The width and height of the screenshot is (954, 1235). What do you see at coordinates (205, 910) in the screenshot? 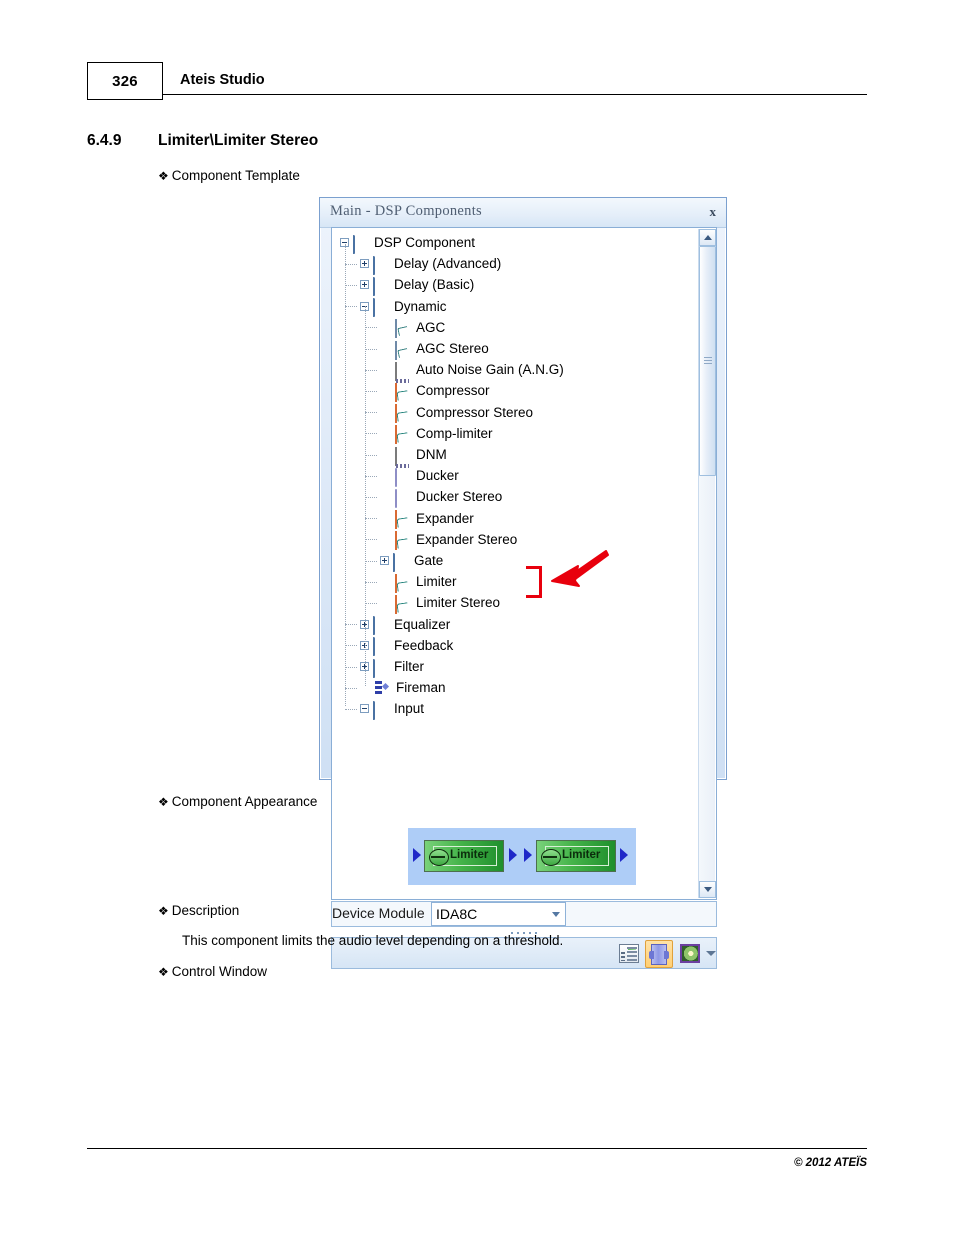
I see `bullet-label: Description` at bounding box center [205, 910].